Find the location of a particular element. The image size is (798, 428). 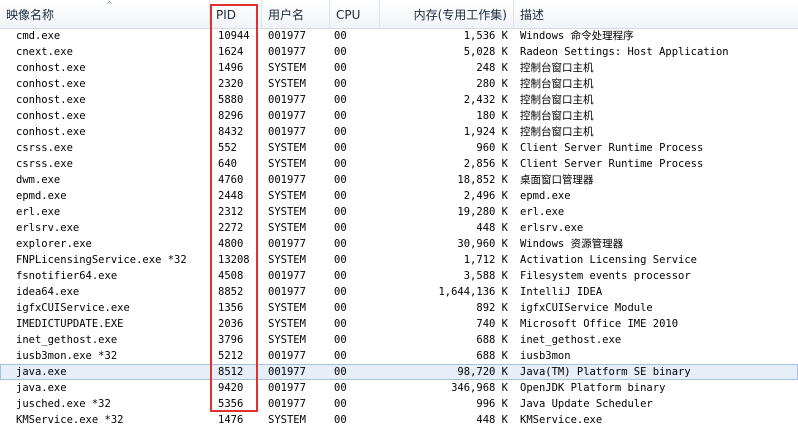

process-name: KMService.exe *32 is located at coordinates (70, 420).